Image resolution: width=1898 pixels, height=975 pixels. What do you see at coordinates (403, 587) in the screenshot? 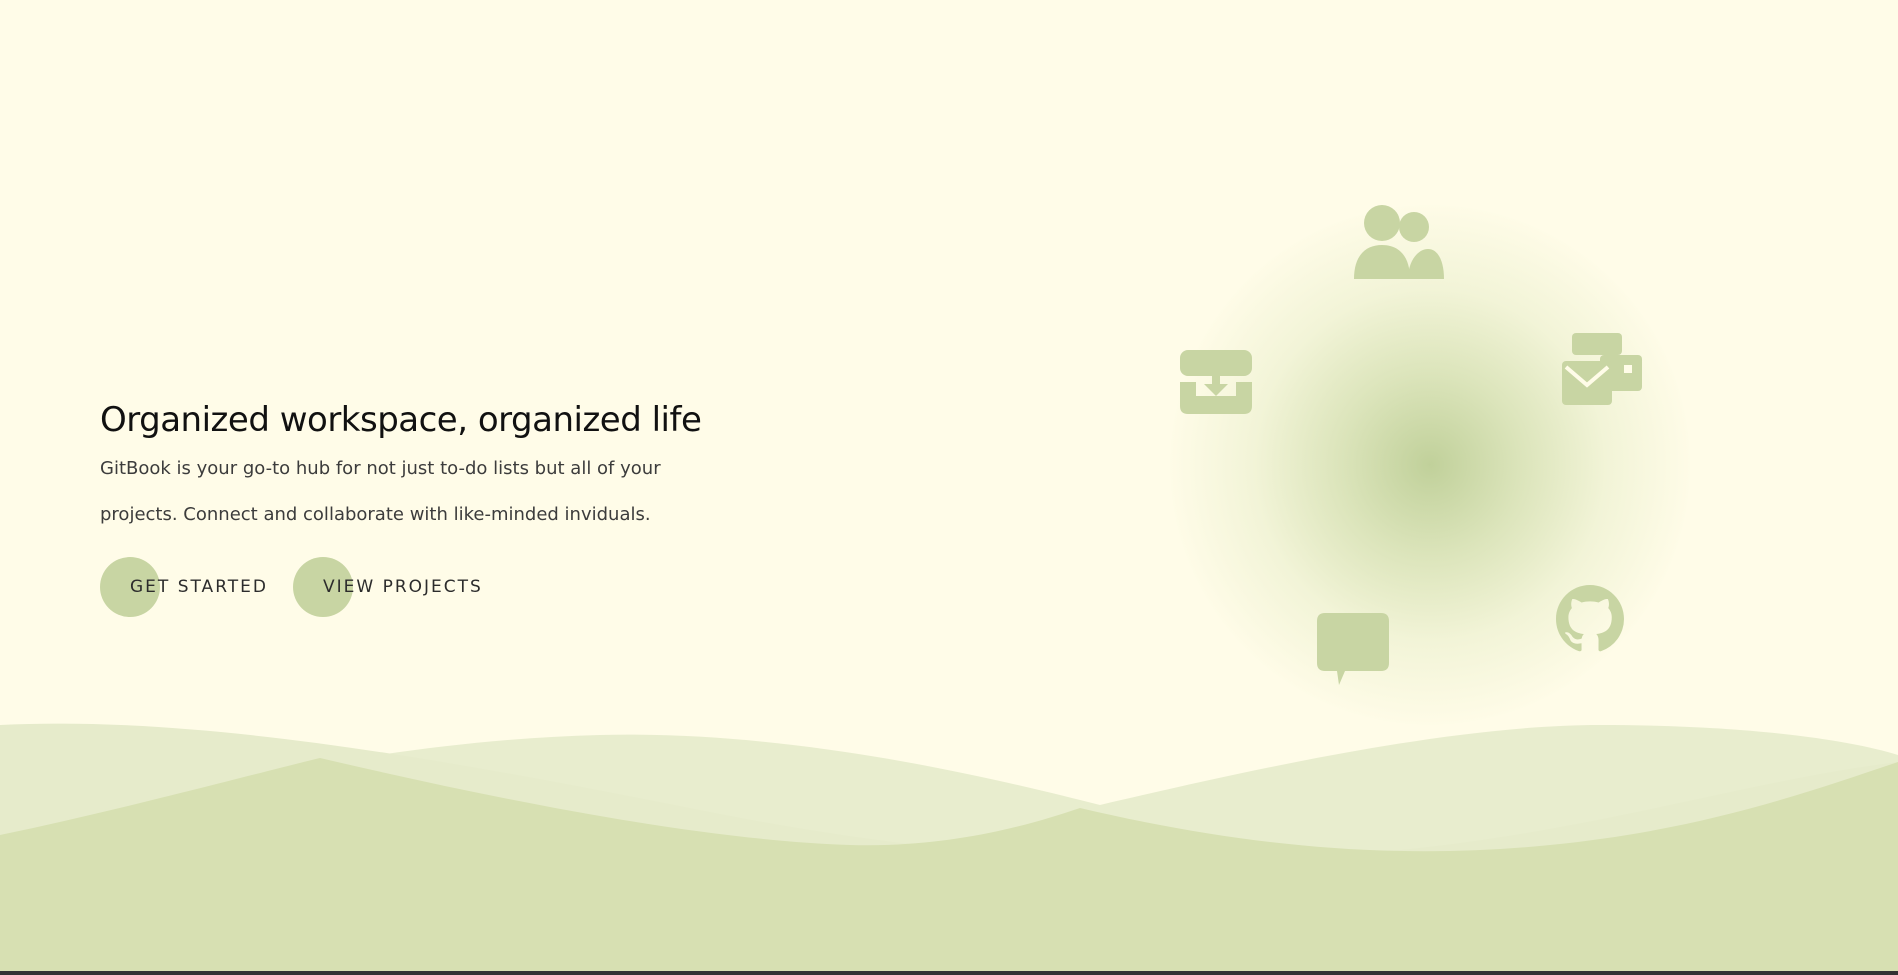
I see `view-projects-label: VIEW PROJECTS` at bounding box center [403, 587].